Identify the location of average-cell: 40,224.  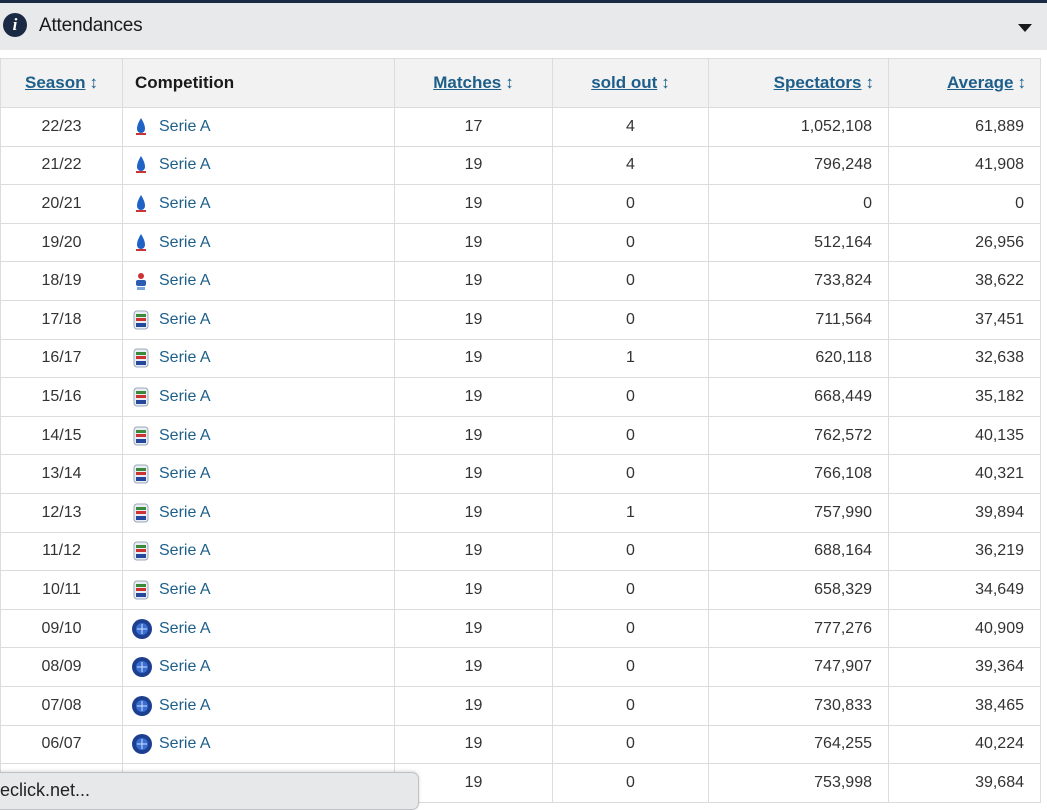
(964, 744).